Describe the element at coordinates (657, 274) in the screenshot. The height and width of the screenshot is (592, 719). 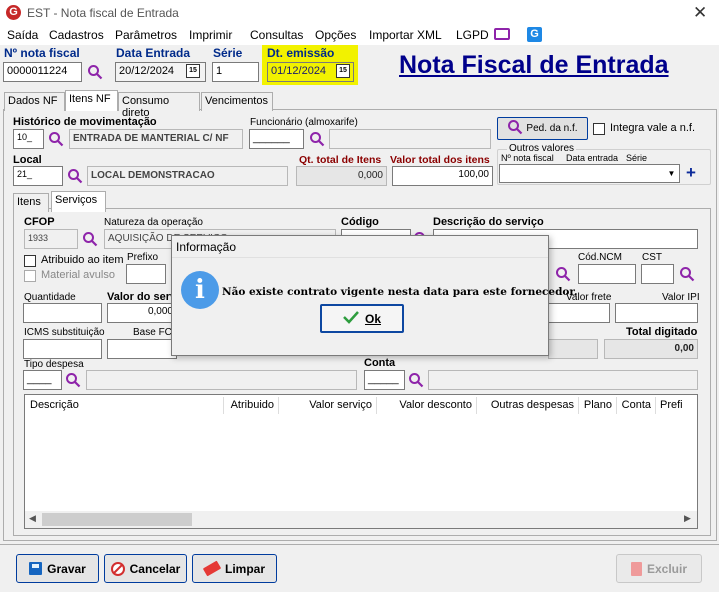
I see `cst-field` at that location.